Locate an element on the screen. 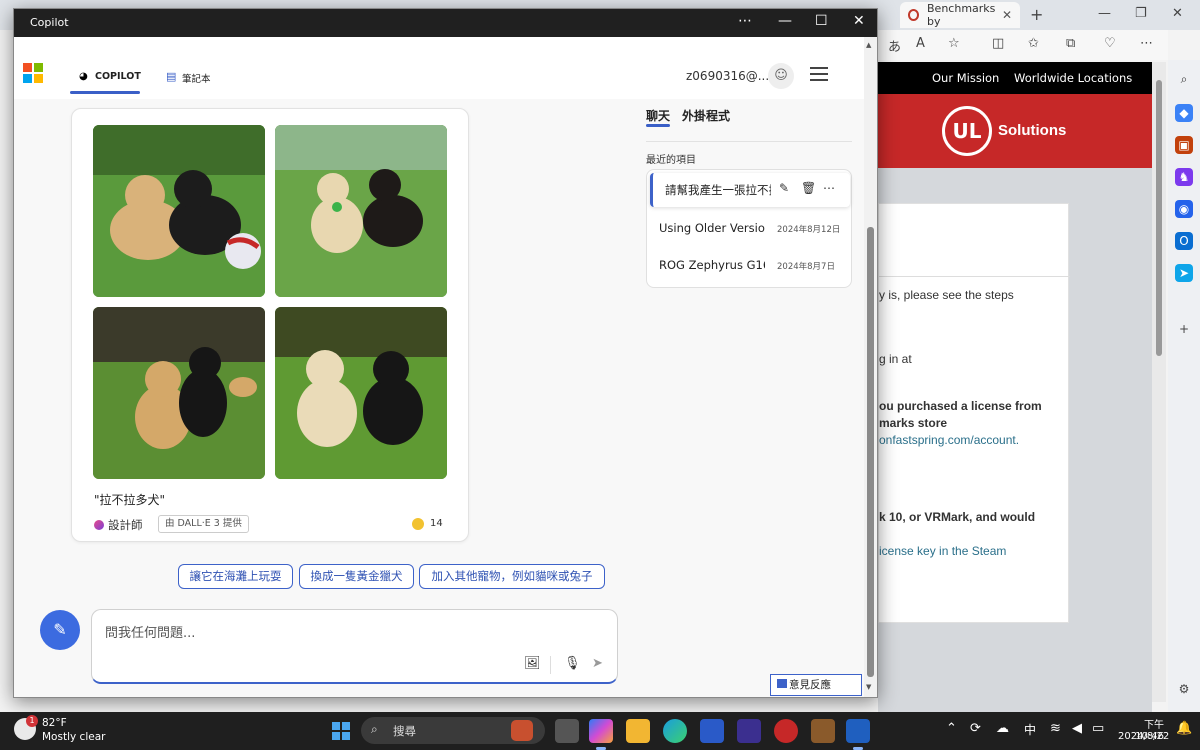 This screenshot has width=1200, height=750. scroll-up-icon: ▲ is located at coordinates (868, 45).